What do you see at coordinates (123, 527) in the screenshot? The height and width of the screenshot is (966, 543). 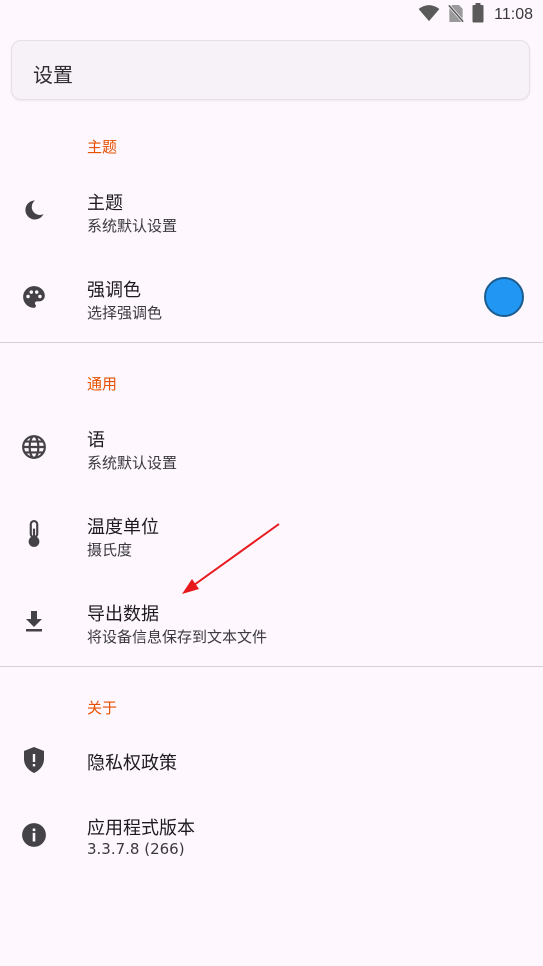 I see `item-title: 温度单位` at bounding box center [123, 527].